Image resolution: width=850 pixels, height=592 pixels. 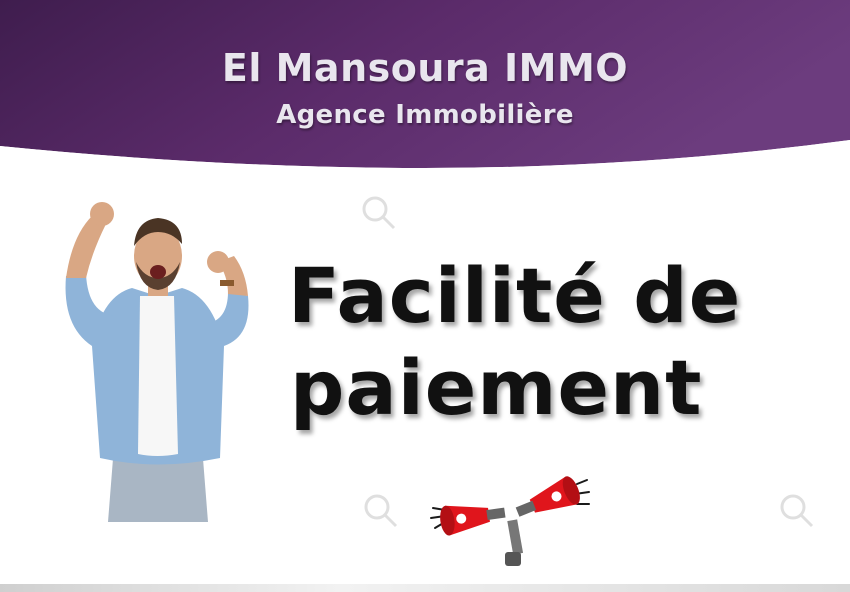 I want to click on megaphone-icon, so click(x=510, y=521).